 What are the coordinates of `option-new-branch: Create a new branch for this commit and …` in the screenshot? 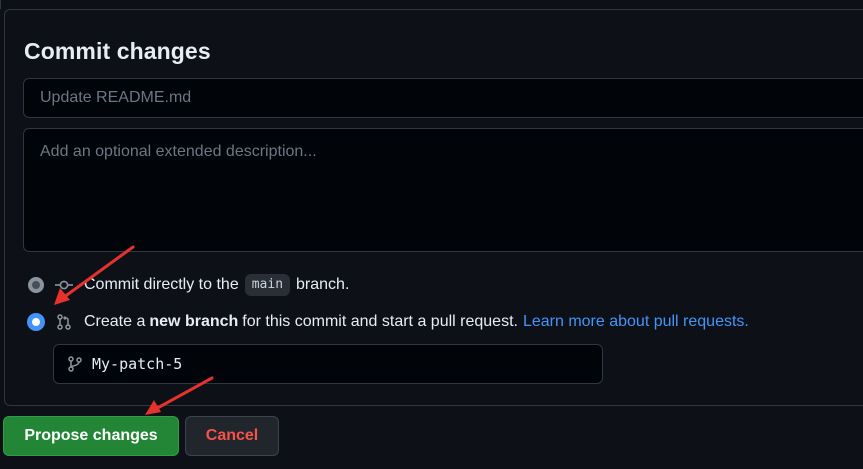 It's located at (388, 322).